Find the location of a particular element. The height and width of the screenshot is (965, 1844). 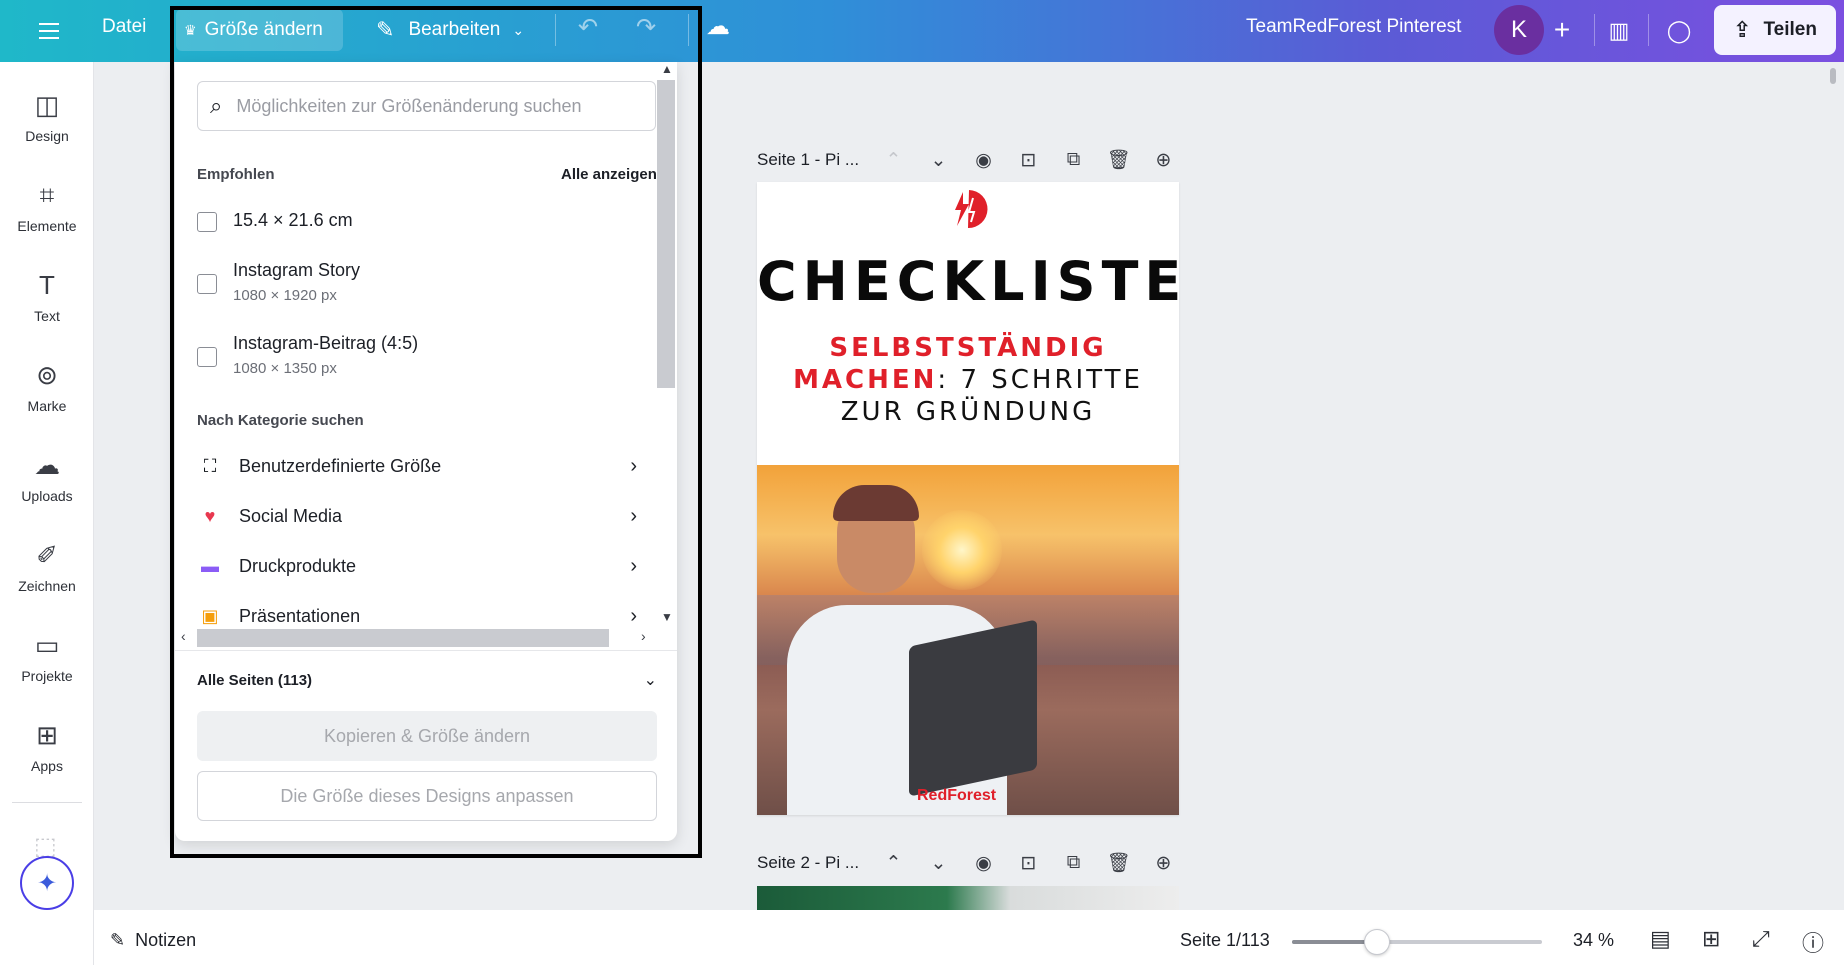

sparkle-icon: ✦ is located at coordinates (47, 883).